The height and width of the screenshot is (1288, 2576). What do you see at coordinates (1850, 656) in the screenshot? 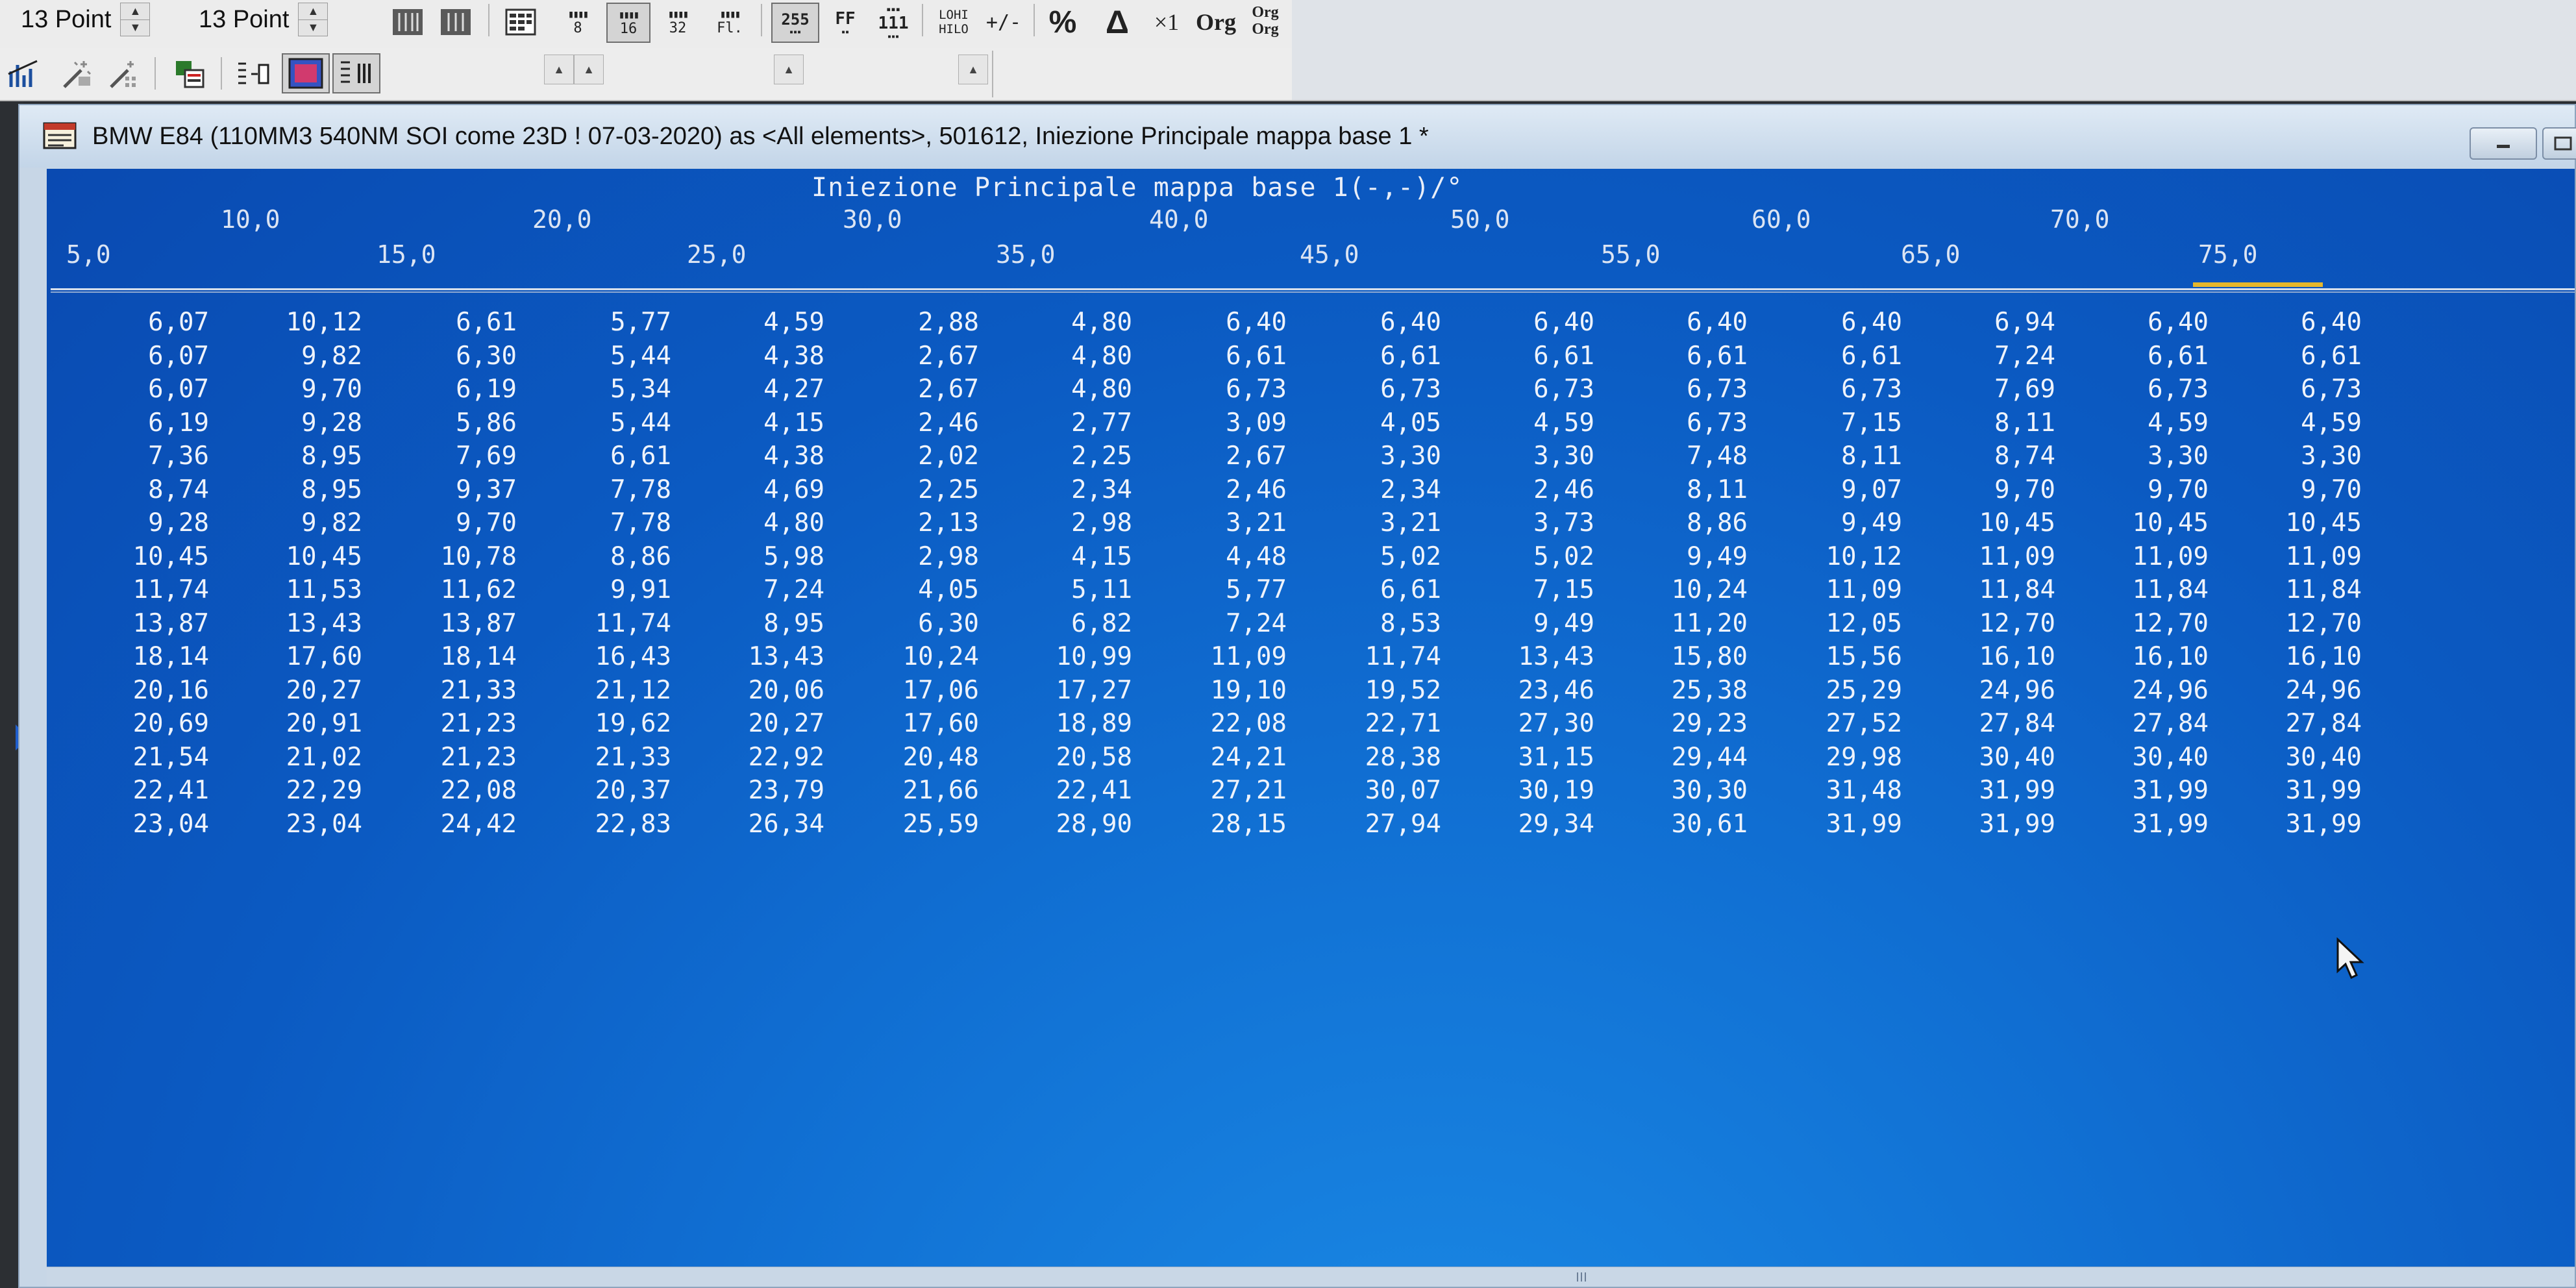
I see `map-cell: 15,56` at bounding box center [1850, 656].